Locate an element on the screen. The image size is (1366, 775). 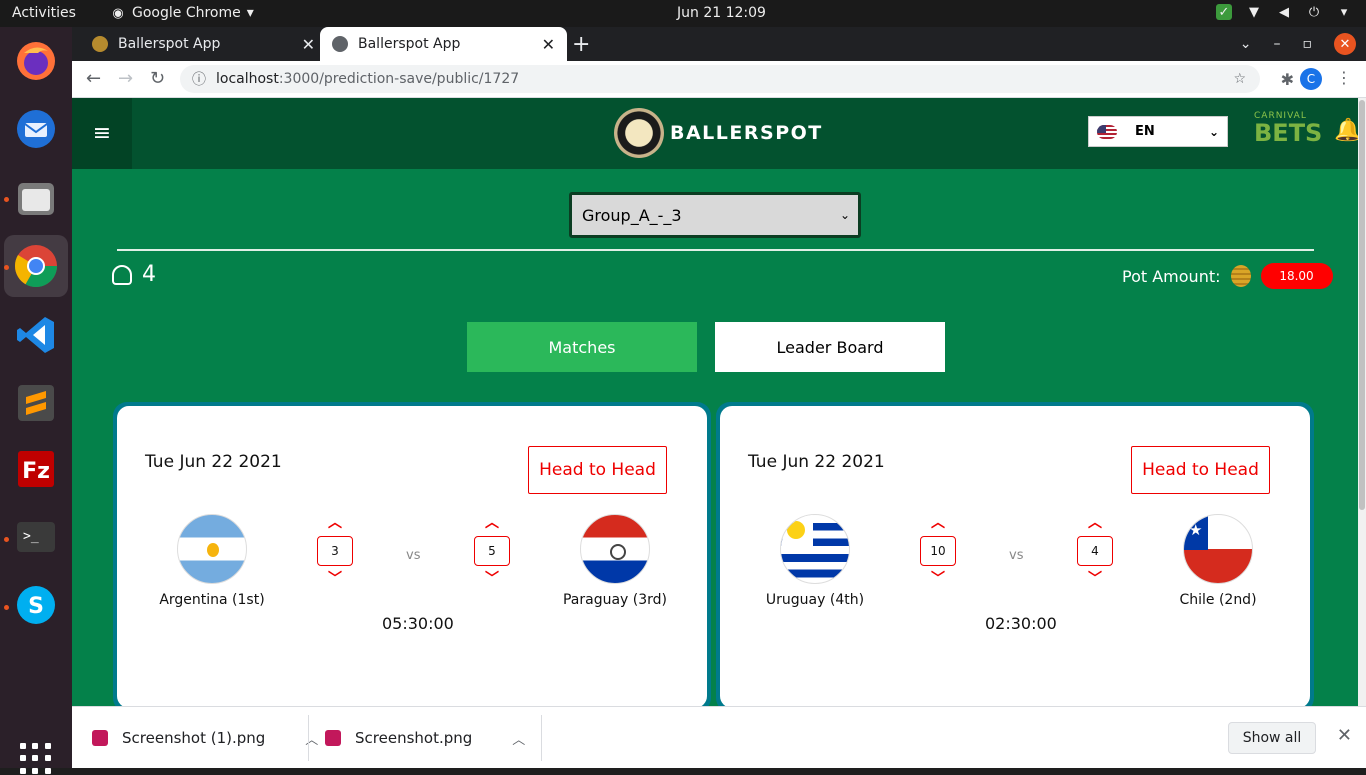
download-item: Screenshot (1).png ︿ is located at coordinates (205, 738).